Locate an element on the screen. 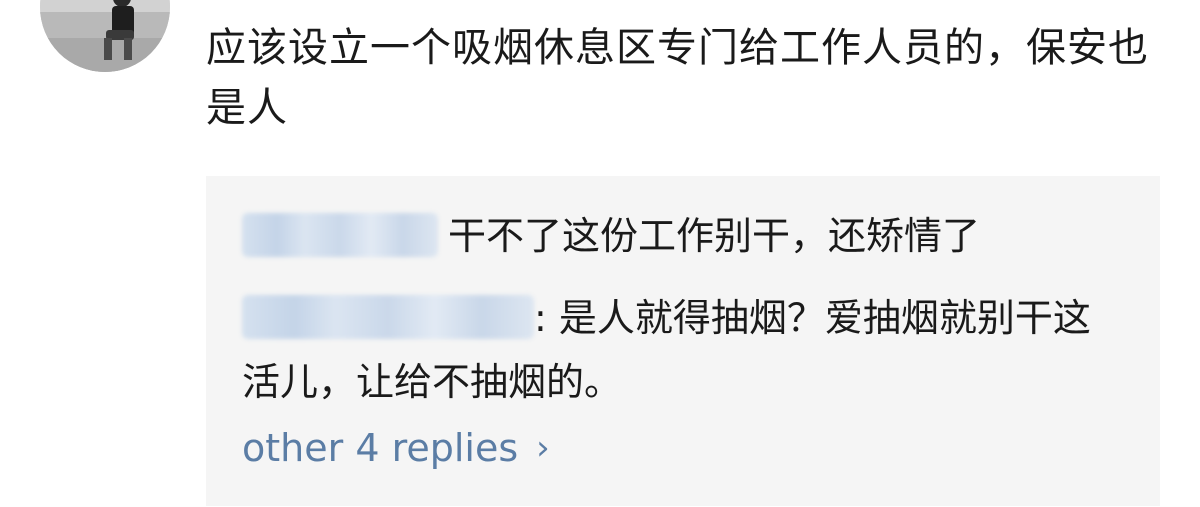  more-replies-link: other 4 replies › is located at coordinates (396, 448).